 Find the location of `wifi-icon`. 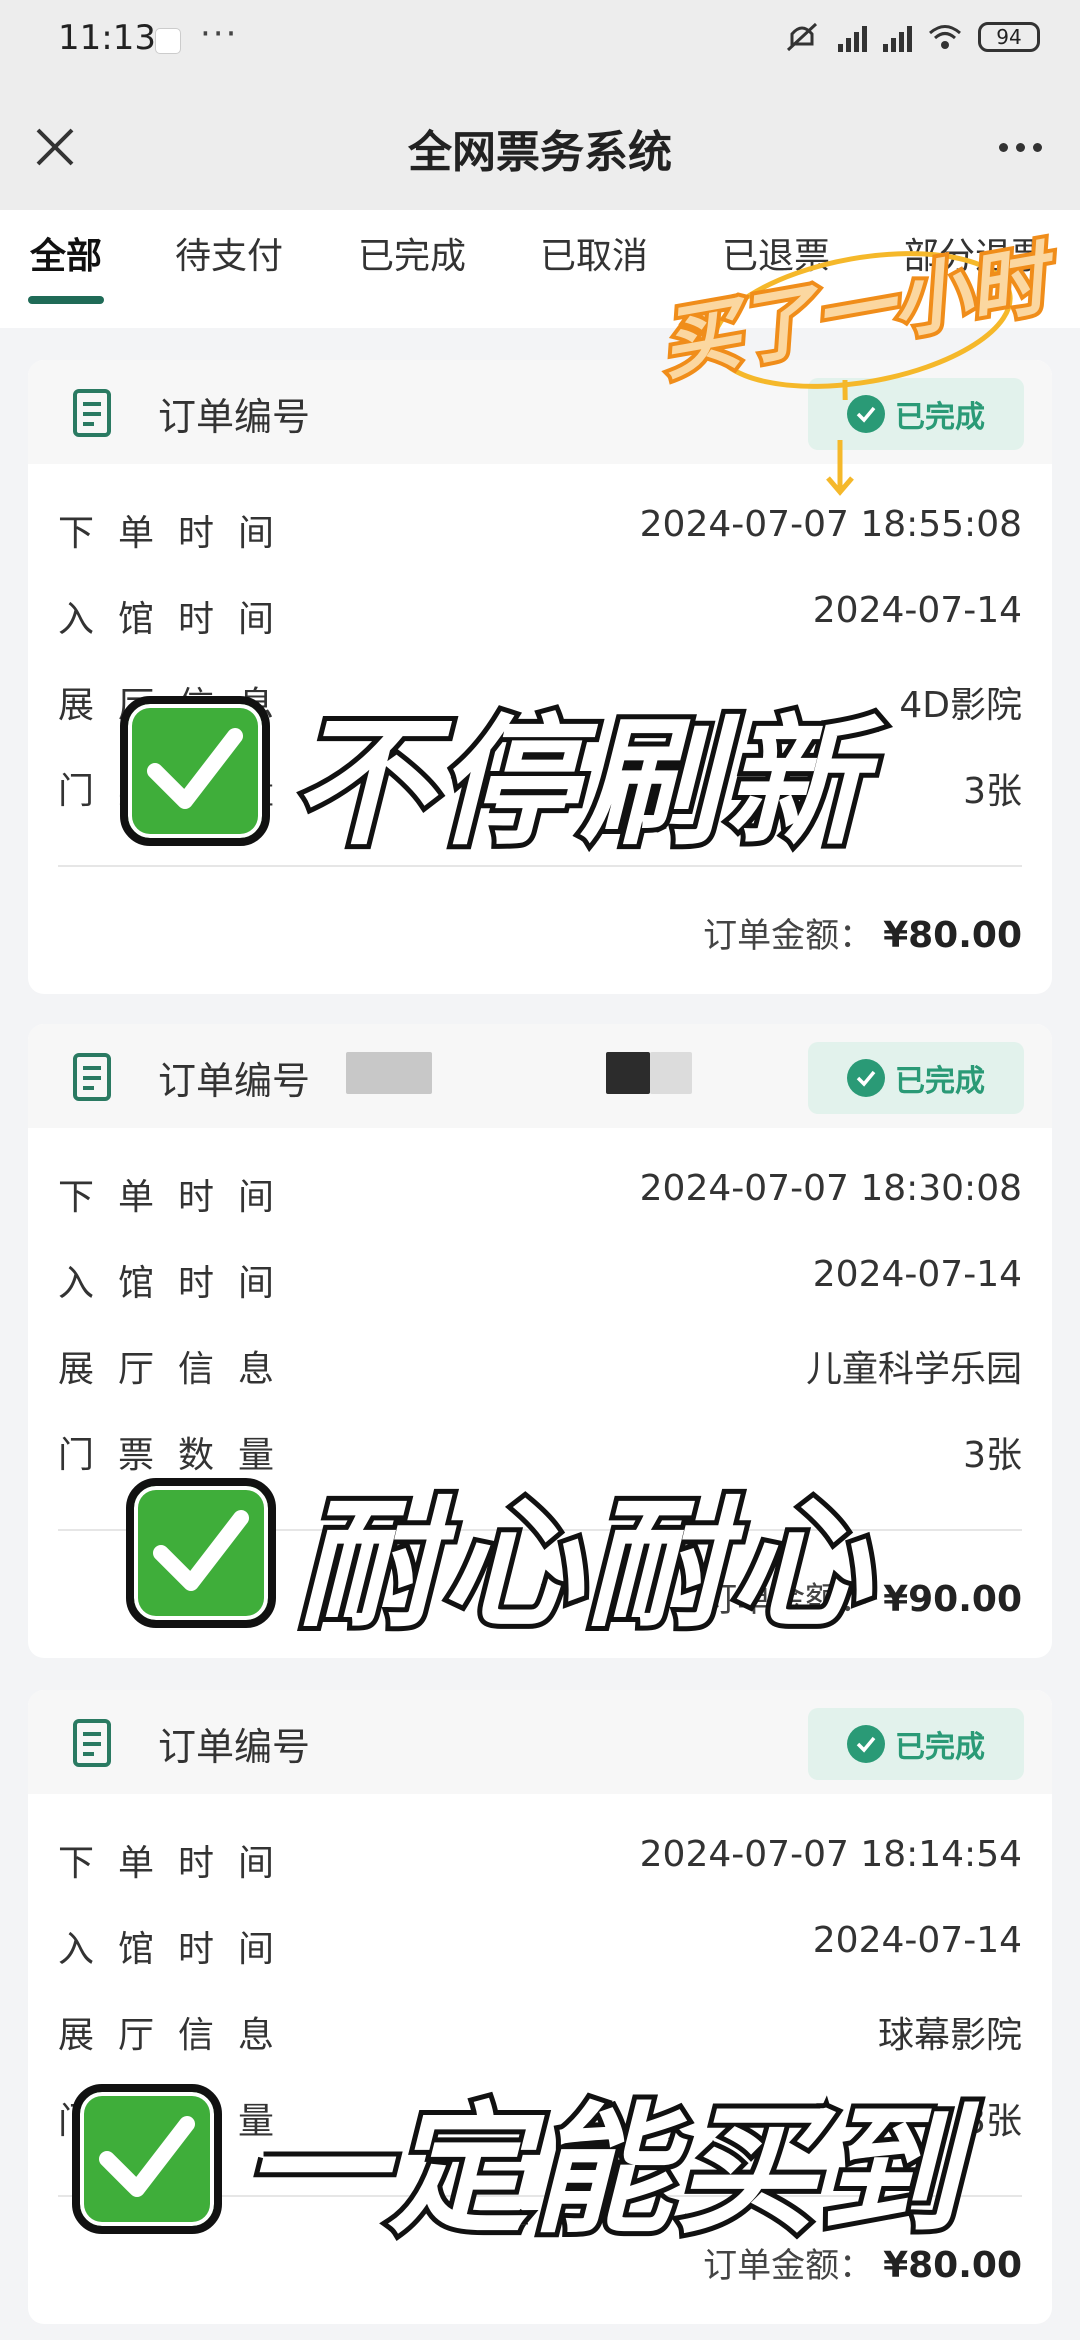

wifi-icon is located at coordinates (945, 37).